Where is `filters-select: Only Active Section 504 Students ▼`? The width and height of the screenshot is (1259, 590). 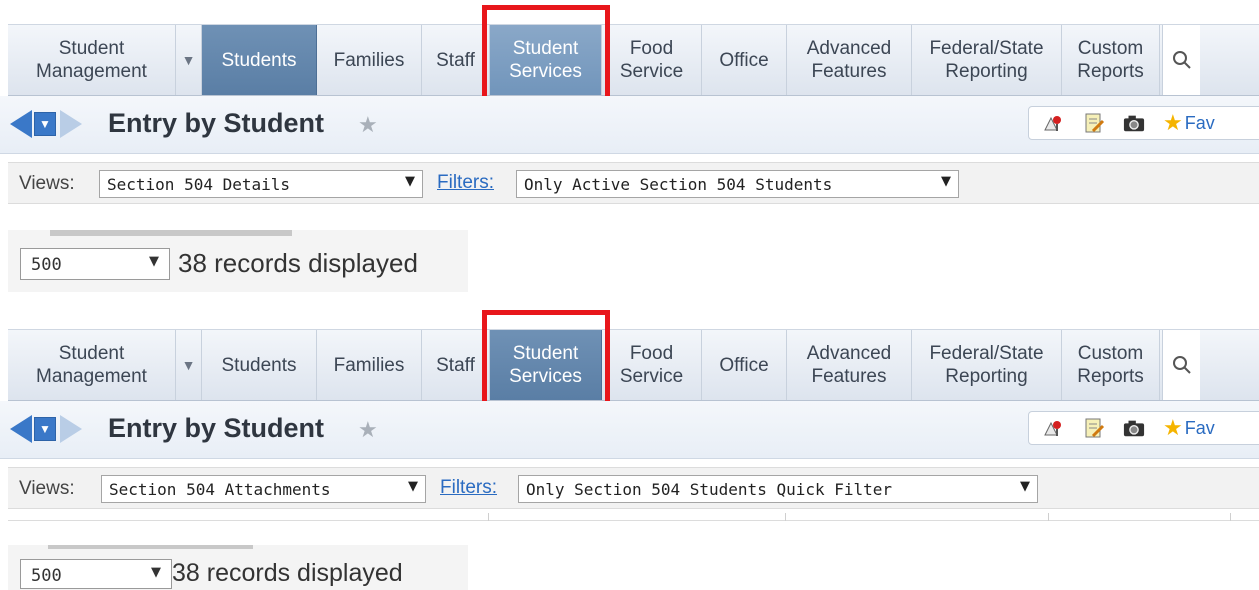
filters-select: Only Active Section 504 Students ▼ is located at coordinates (737, 184).